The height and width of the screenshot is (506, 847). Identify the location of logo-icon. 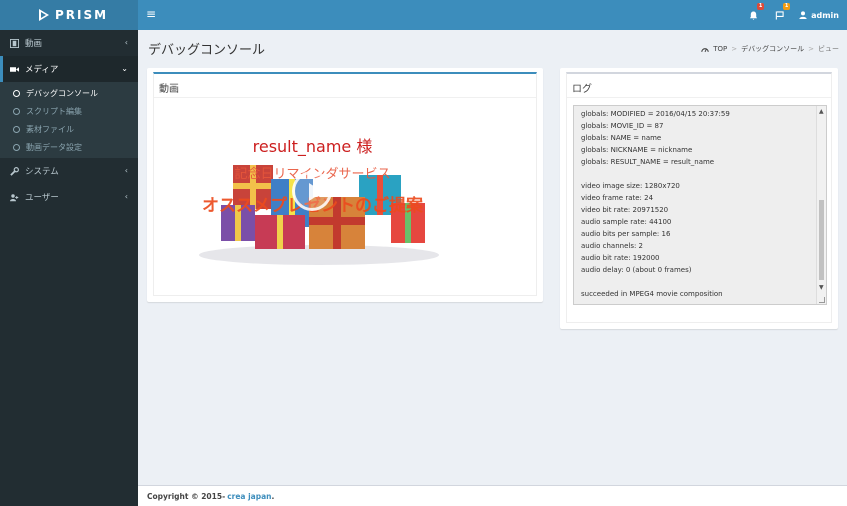
(44, 15).